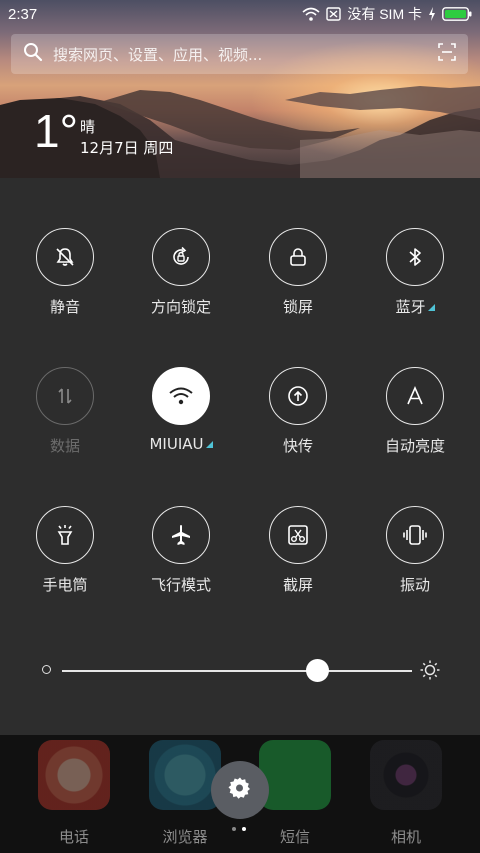  Describe the element at coordinates (298, 257) in the screenshot. I see `lock-icon` at that location.